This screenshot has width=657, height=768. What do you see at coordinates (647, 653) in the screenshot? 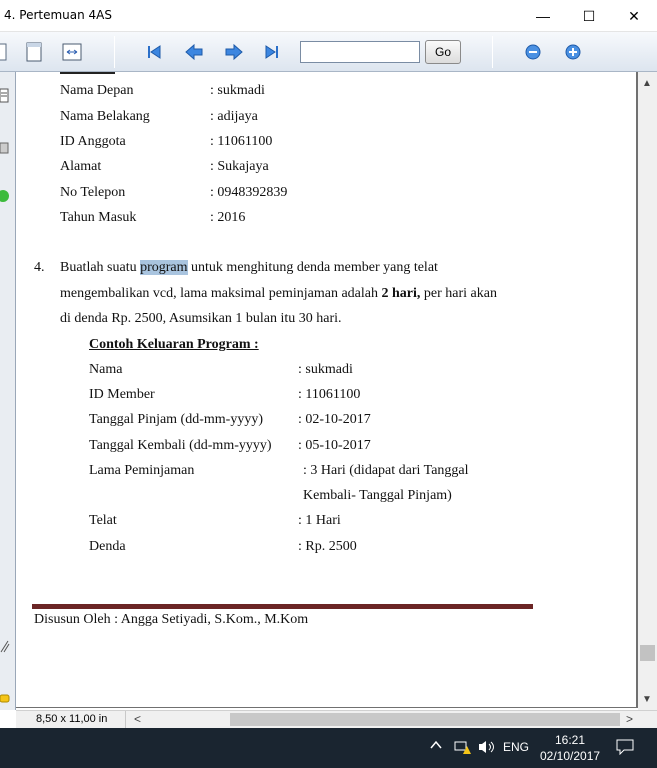
I see `vertical-scroll-thumb` at bounding box center [647, 653].